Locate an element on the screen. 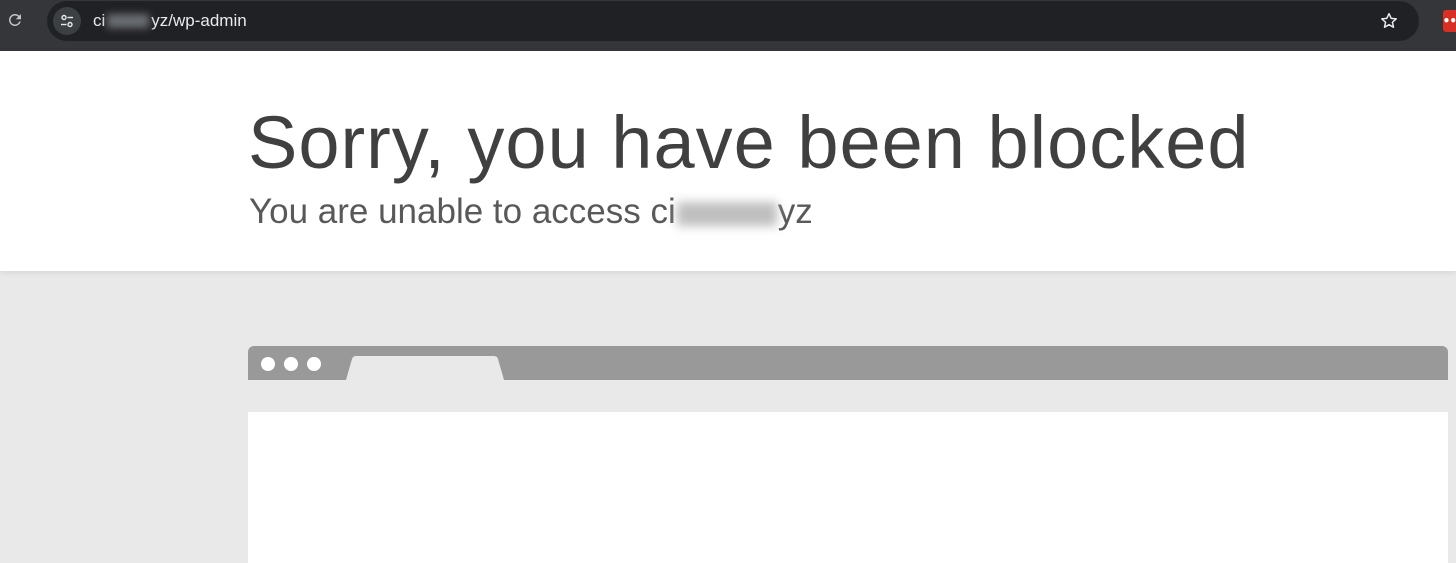 The image size is (1456, 563). url-text: ci yz/wp-admin is located at coordinates (170, 21).